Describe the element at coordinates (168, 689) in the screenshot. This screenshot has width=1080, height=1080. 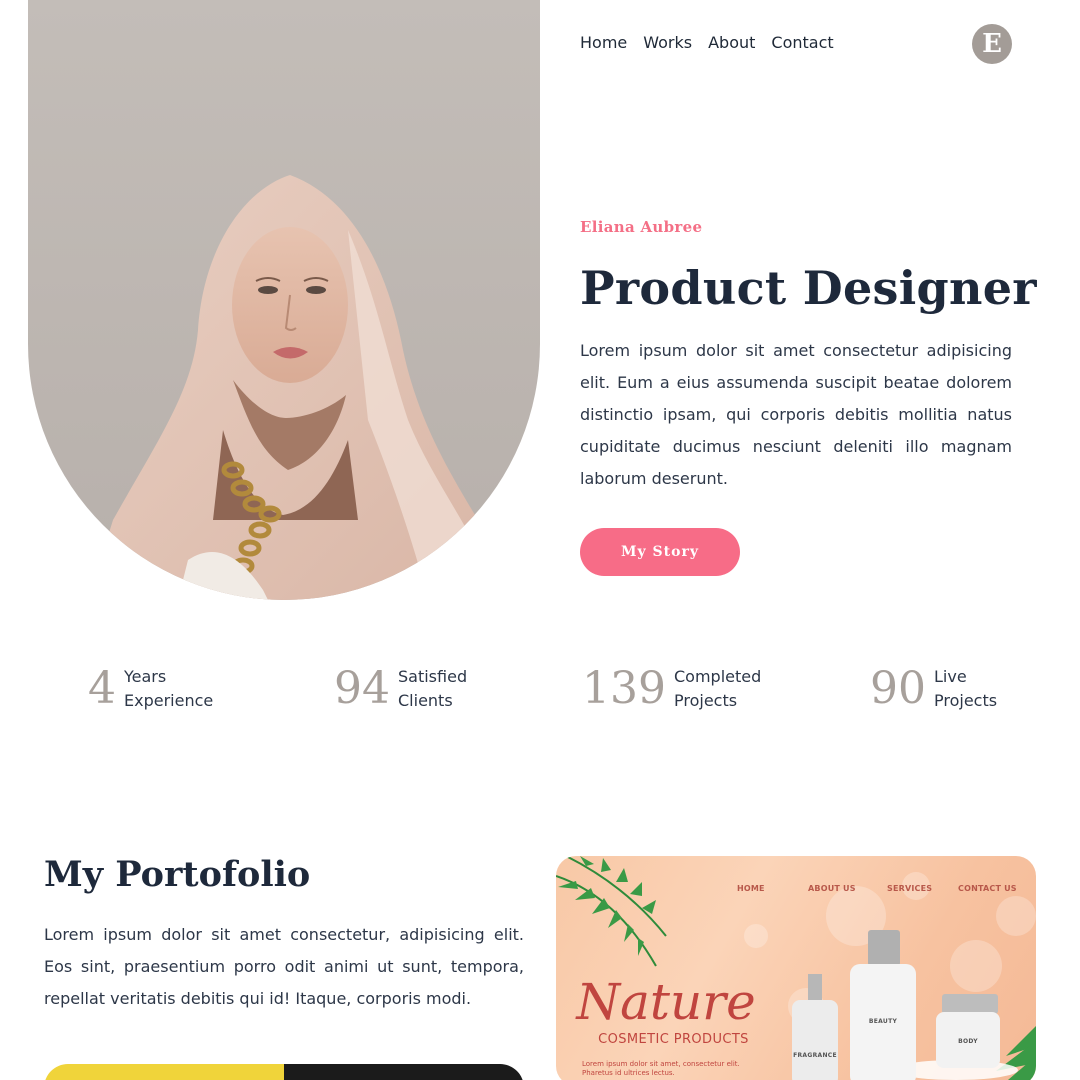
I see `stat-label: Years Experience` at that location.